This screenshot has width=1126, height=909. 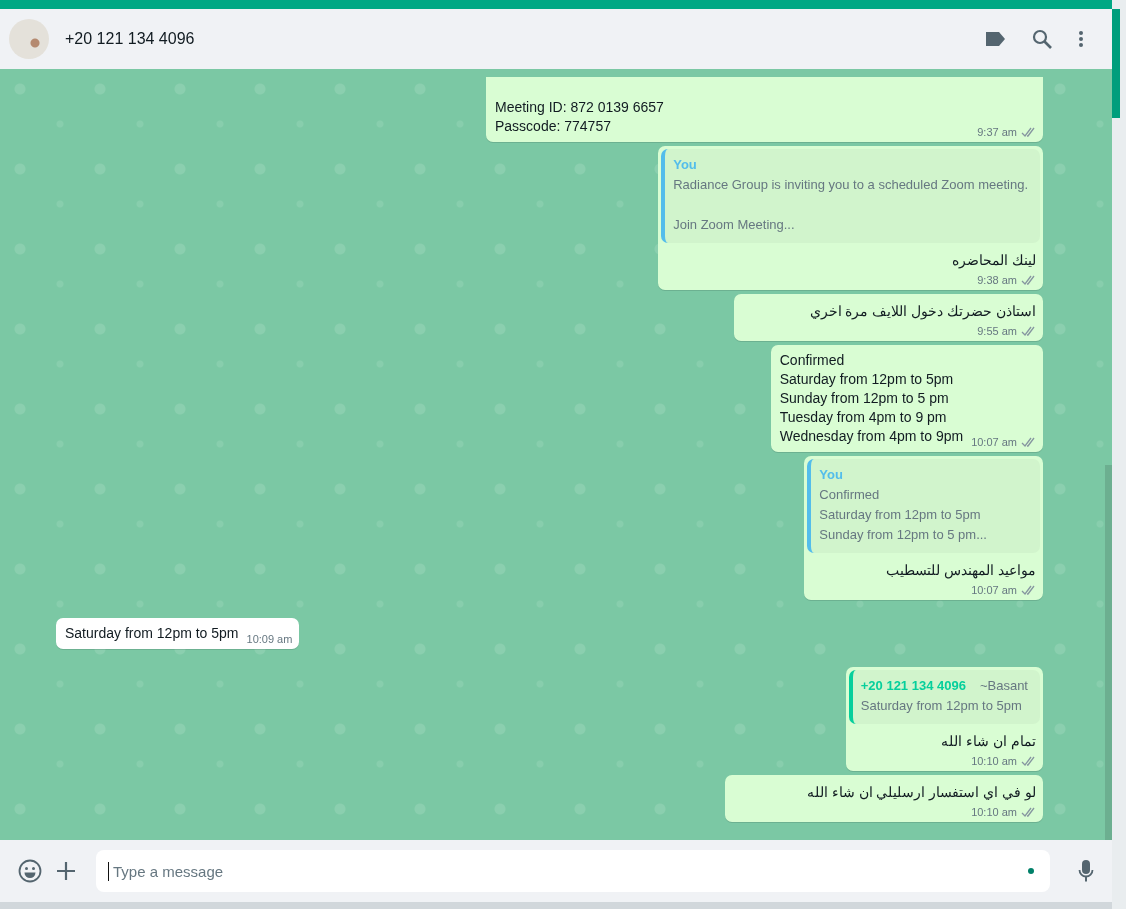 What do you see at coordinates (920, 792) in the screenshot?
I see `message-text: لو في اي استفسار ارسليلي ان شاء الله` at bounding box center [920, 792].